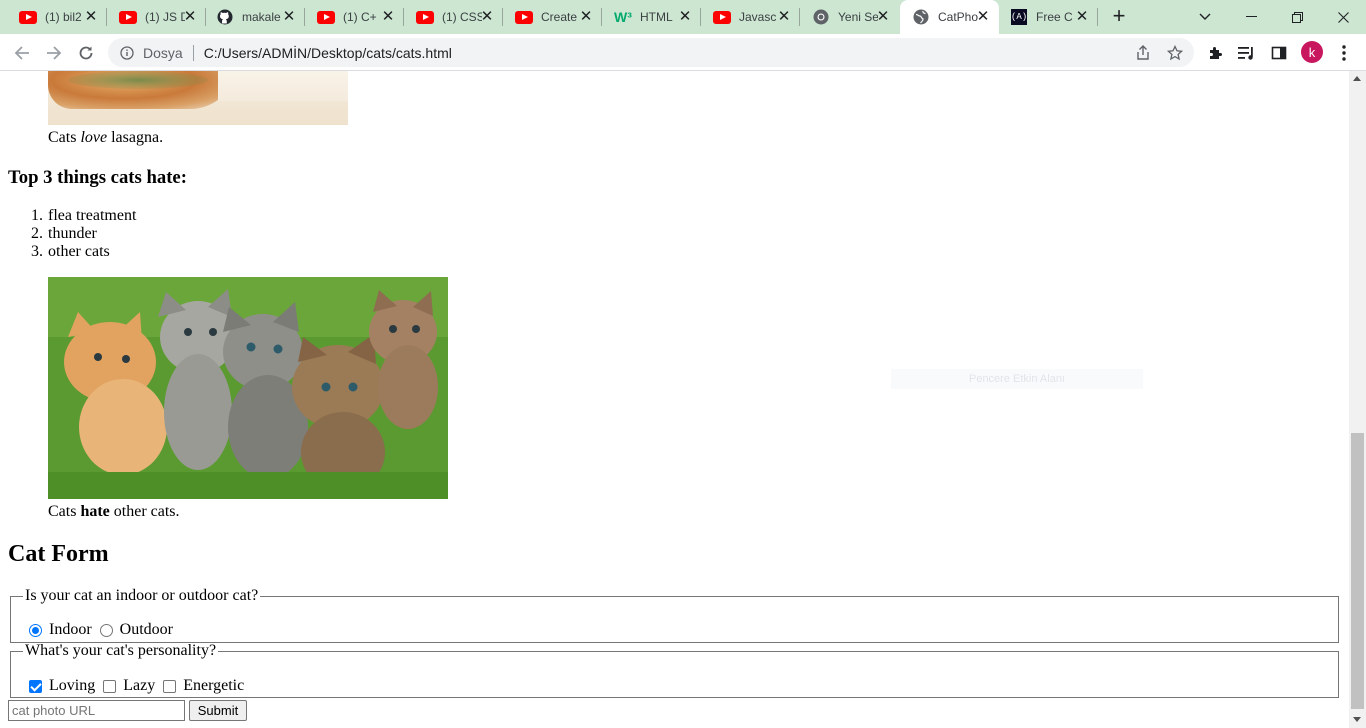 The image size is (1366, 728). What do you see at coordinates (758, 17) in the screenshot?
I see `tab-title: Javasc` at bounding box center [758, 17].